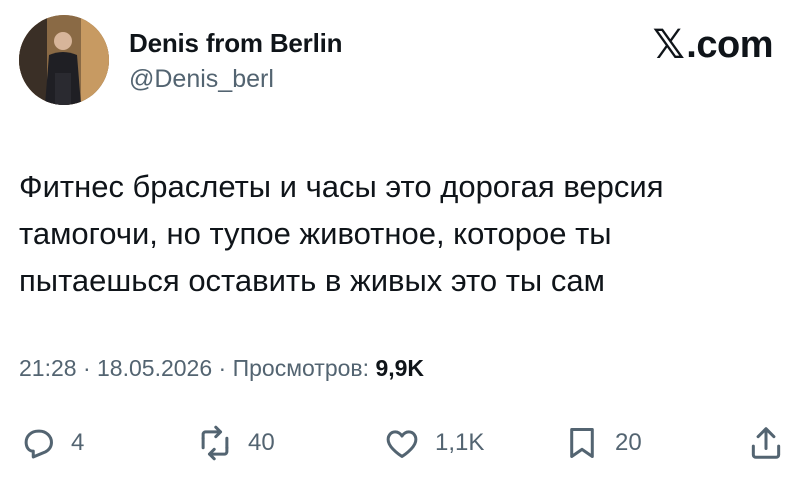  Describe the element at coordinates (38, 444) in the screenshot. I see `reply-icon` at that location.